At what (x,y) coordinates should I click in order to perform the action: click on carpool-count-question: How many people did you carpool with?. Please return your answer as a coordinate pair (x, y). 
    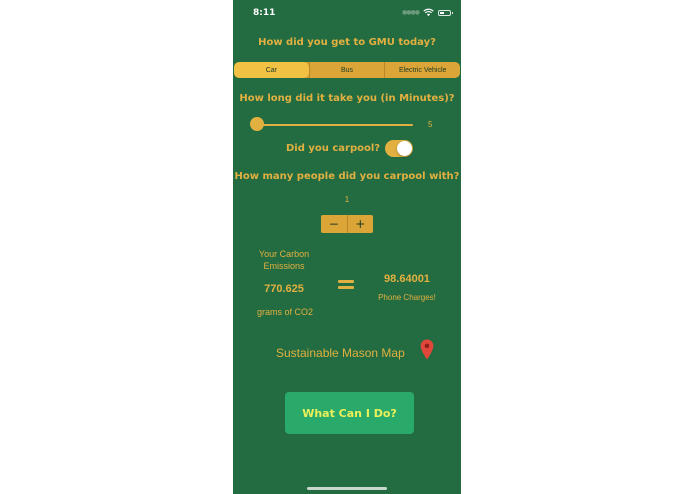
    Looking at the image, I should click on (347, 176).